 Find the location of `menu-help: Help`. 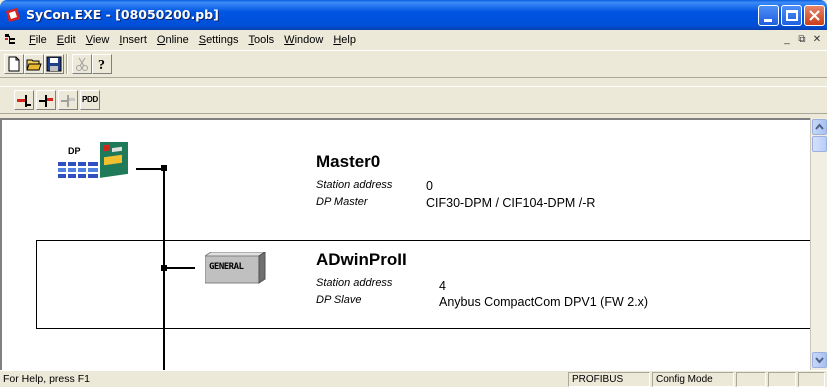

menu-help: Help is located at coordinates (344, 40).